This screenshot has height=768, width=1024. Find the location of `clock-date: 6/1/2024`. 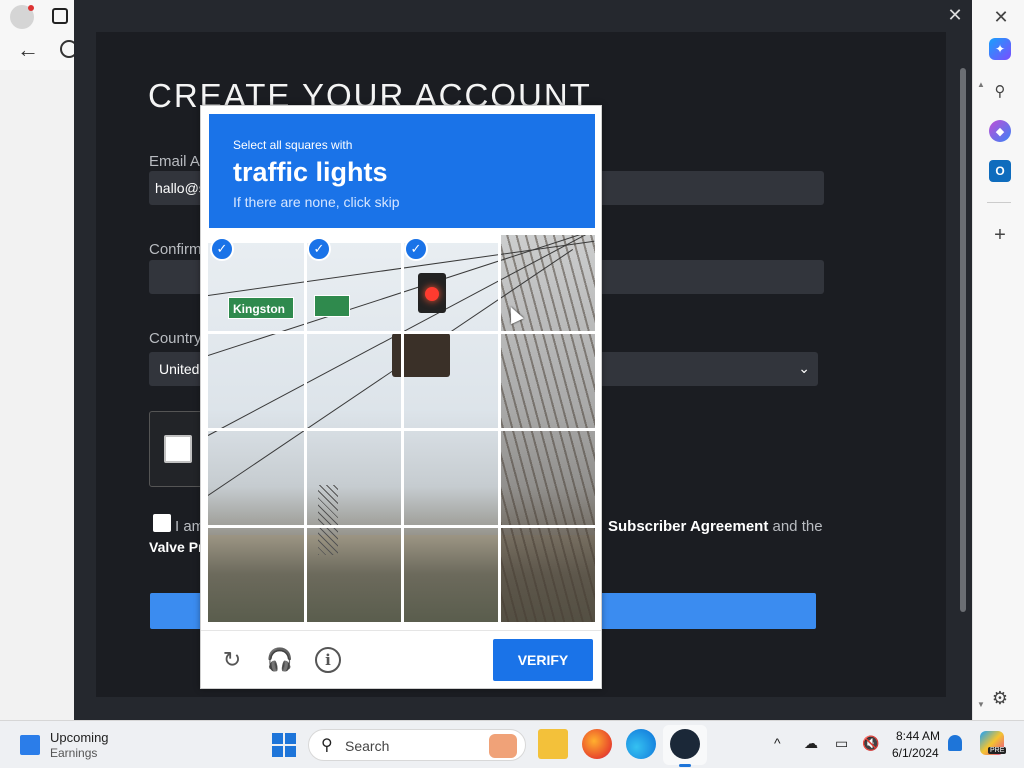

clock-date: 6/1/2024 is located at coordinates (915, 753).